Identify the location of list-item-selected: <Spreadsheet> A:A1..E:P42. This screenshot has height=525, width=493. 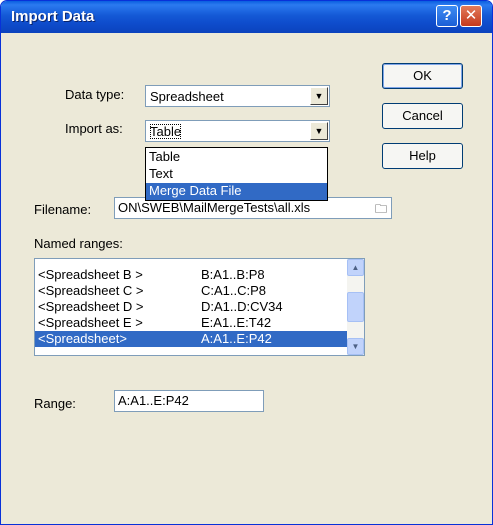
(191, 339).